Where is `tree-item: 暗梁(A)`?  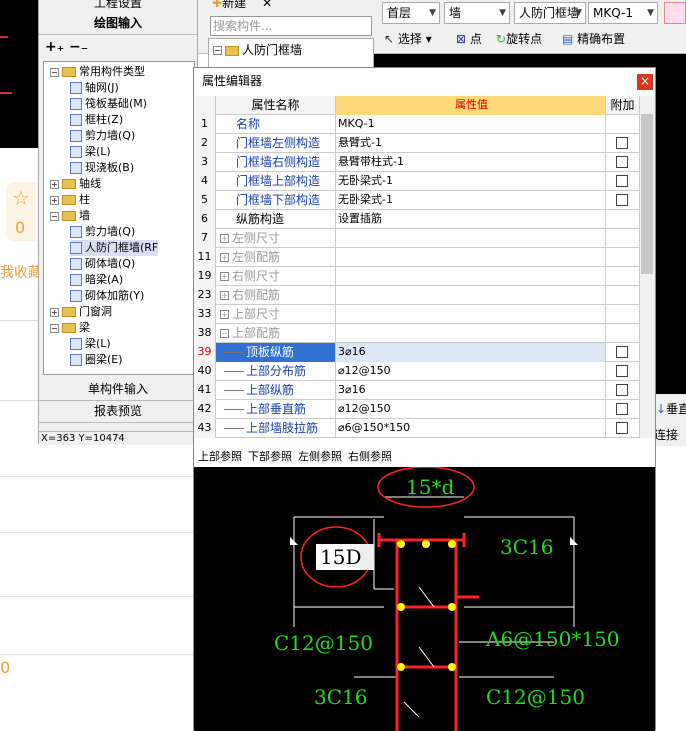
tree-item: 暗梁(A) is located at coordinates (96, 280).